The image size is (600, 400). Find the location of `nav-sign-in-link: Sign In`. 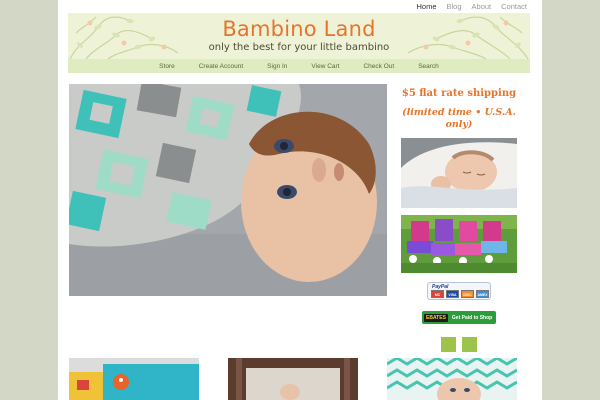

nav-sign-in-link: Sign In is located at coordinates (277, 66).